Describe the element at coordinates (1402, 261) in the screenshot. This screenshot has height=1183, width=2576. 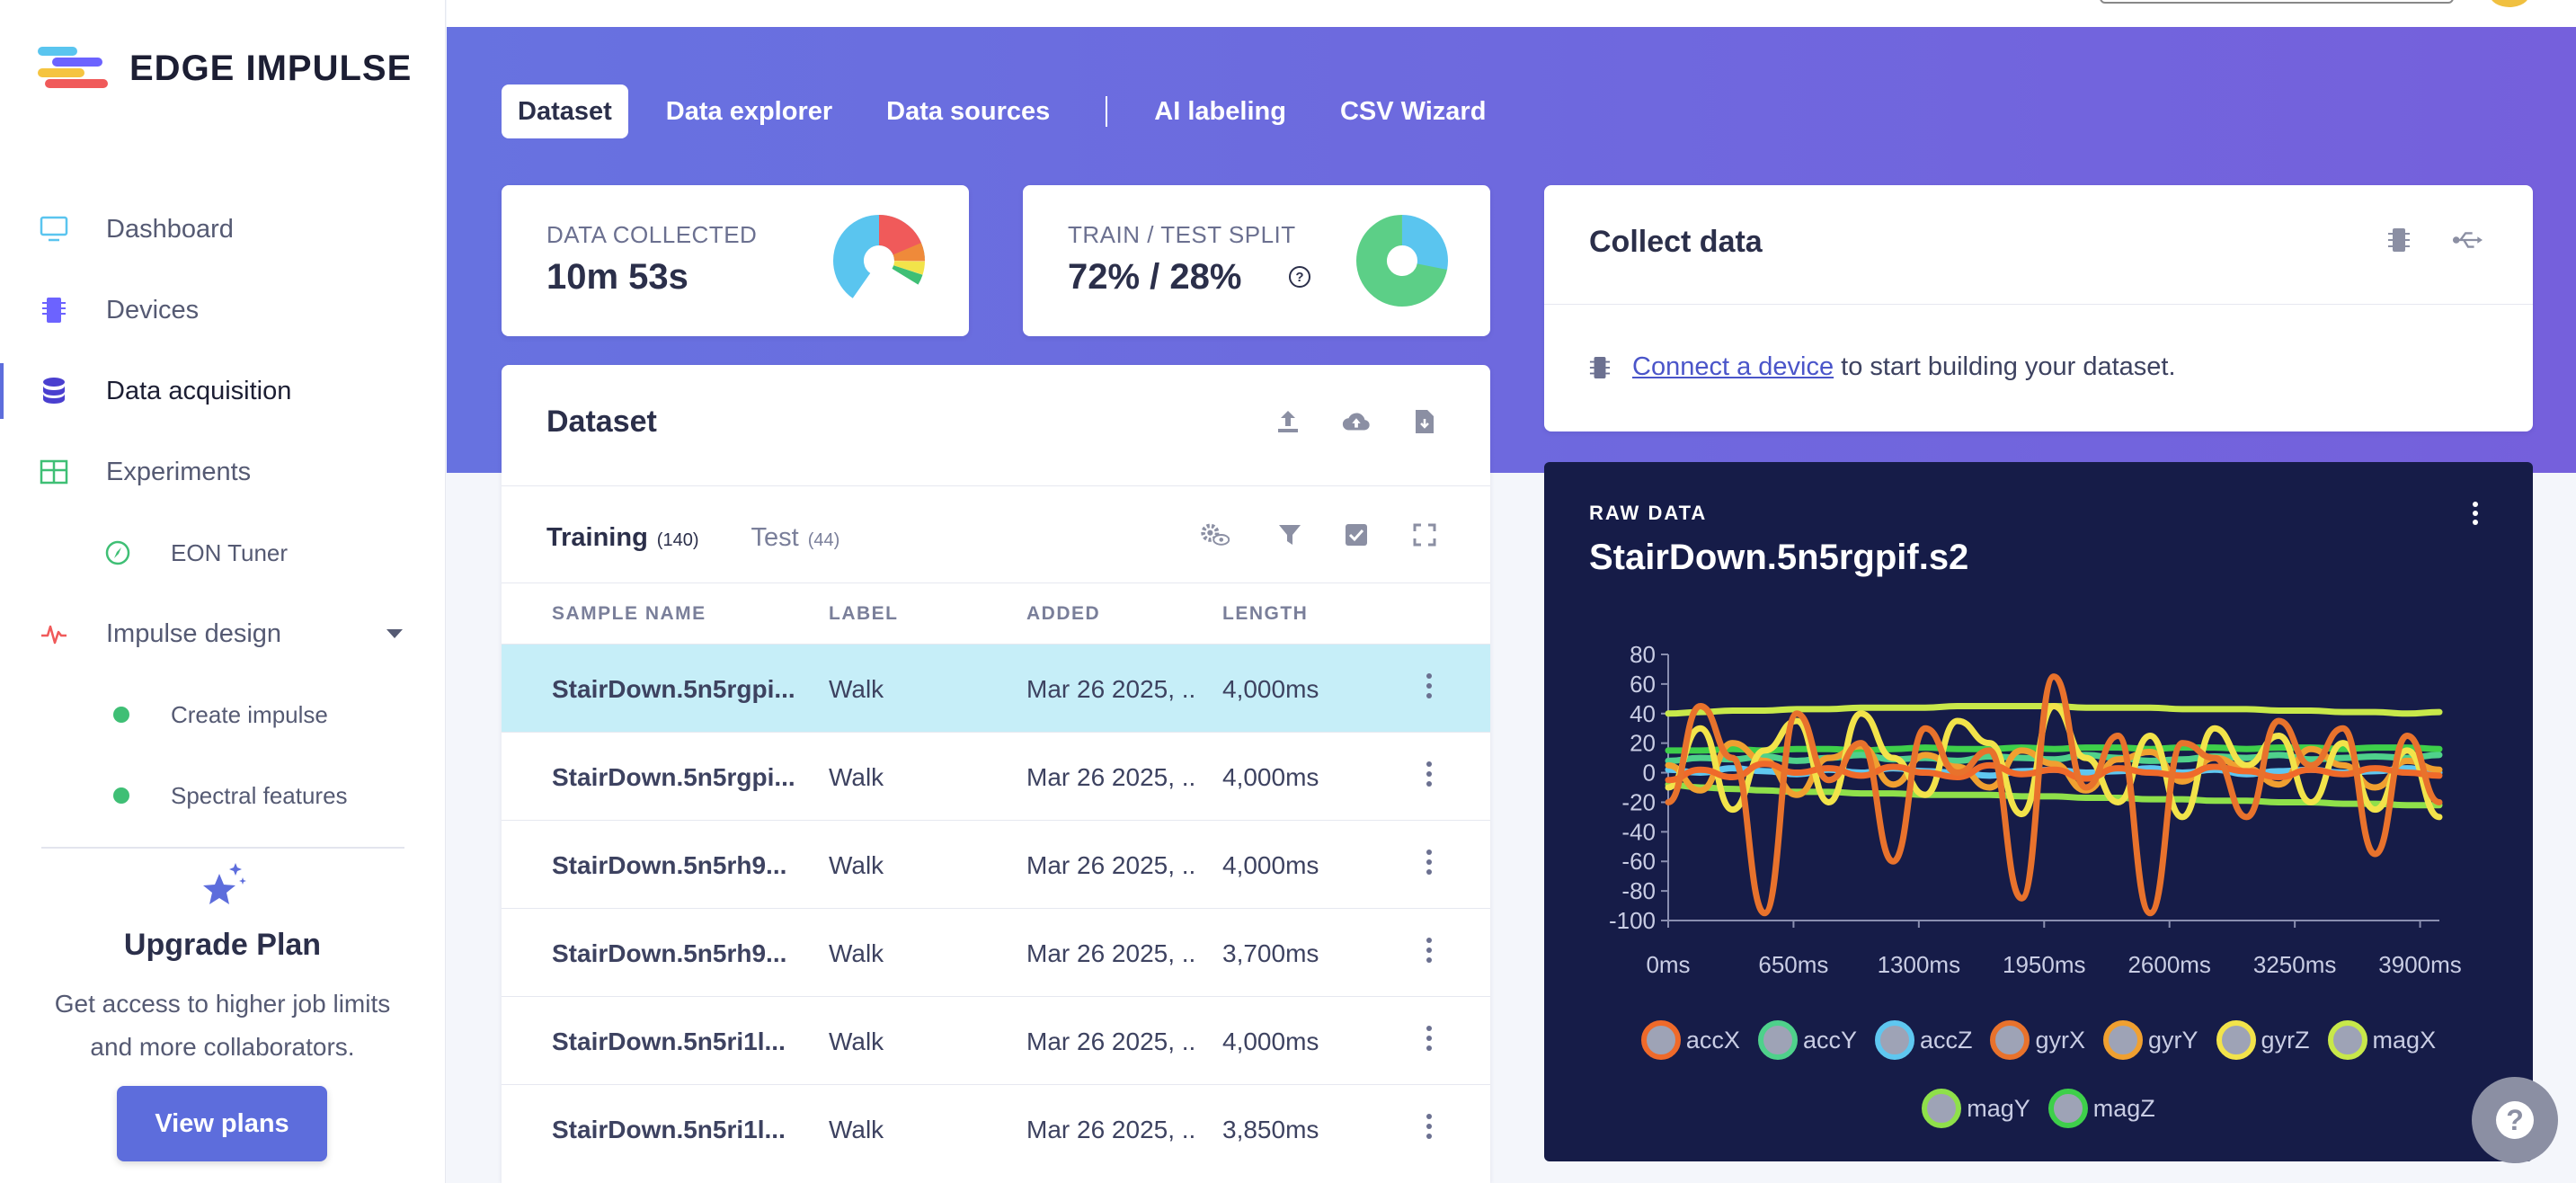
I see `train-test-split-pie` at that location.